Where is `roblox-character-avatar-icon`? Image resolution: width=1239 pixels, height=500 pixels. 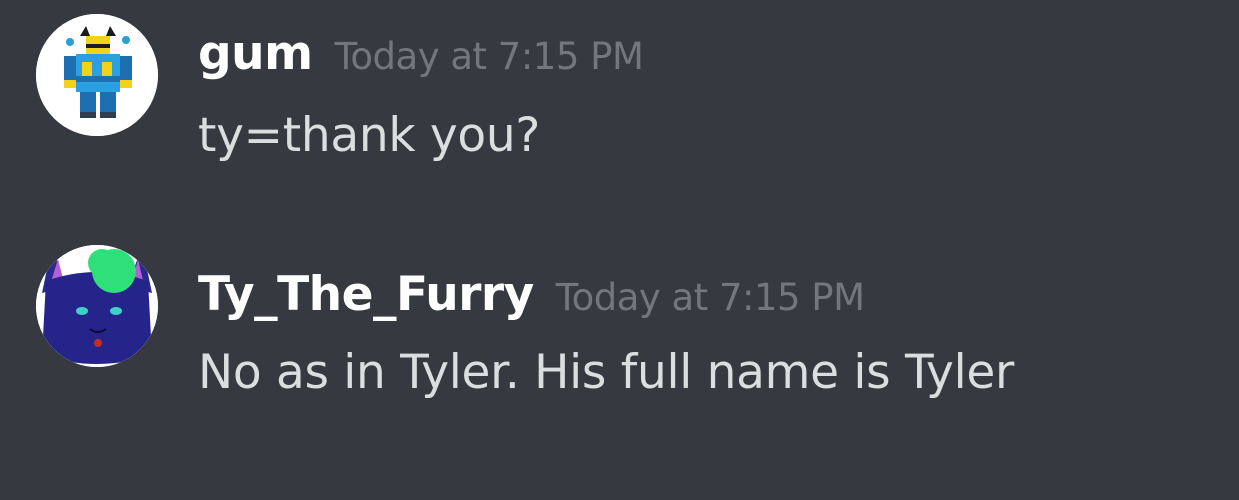 roblox-character-avatar-icon is located at coordinates (97, 75).